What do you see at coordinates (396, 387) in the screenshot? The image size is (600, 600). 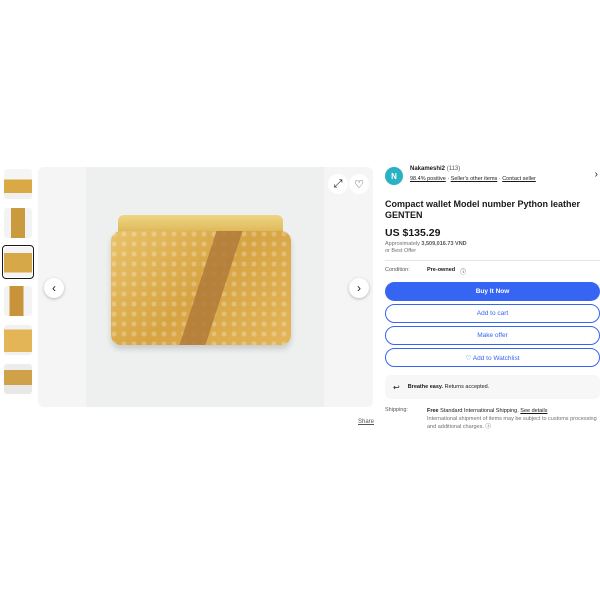 I see `return-arrow-icon: ↩` at bounding box center [396, 387].